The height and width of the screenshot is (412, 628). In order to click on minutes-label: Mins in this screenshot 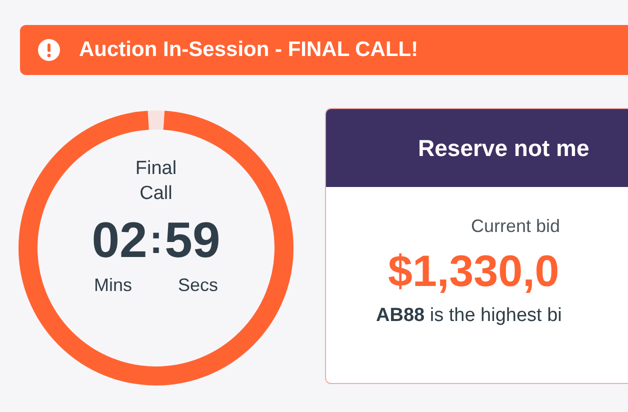, I will do `click(113, 285)`.